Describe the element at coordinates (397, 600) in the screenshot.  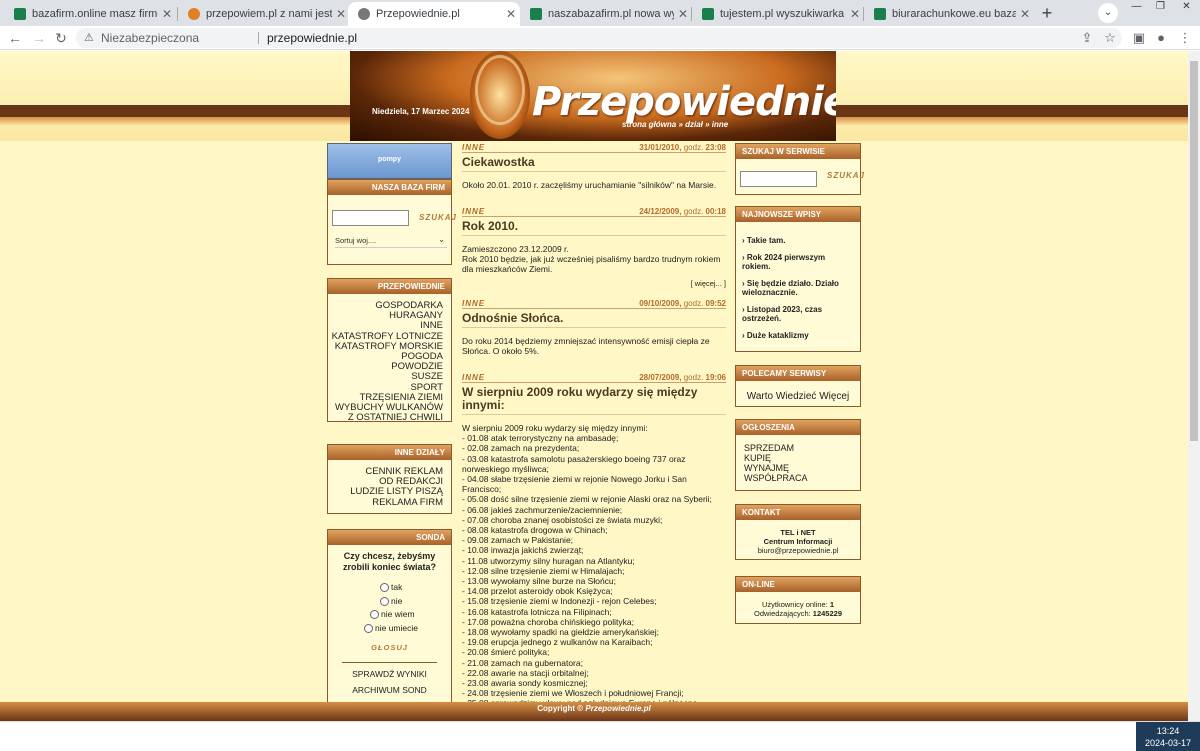
I see `sonda-option-label: nie` at that location.